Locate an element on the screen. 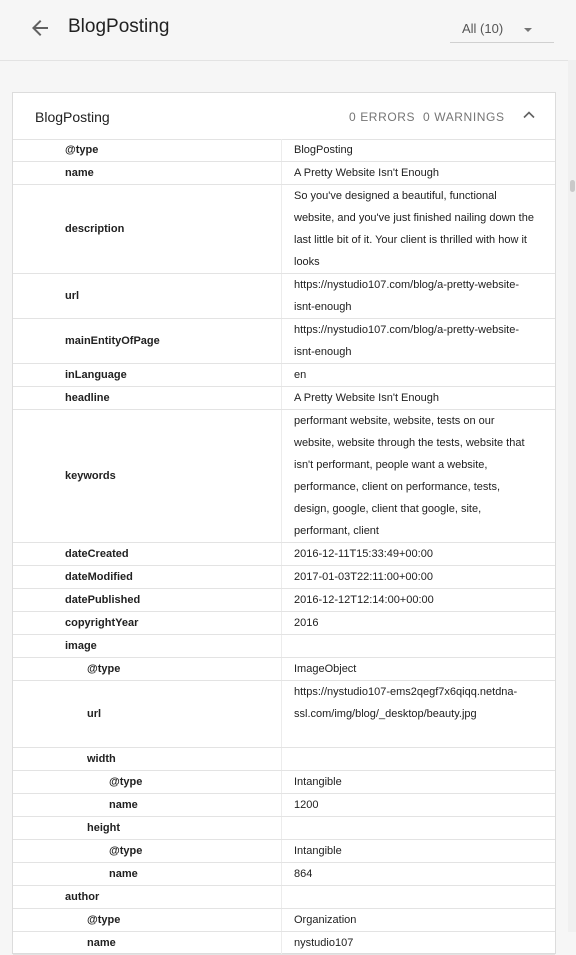 The height and width of the screenshot is (955, 576). property-row: height is located at coordinates (284, 828).